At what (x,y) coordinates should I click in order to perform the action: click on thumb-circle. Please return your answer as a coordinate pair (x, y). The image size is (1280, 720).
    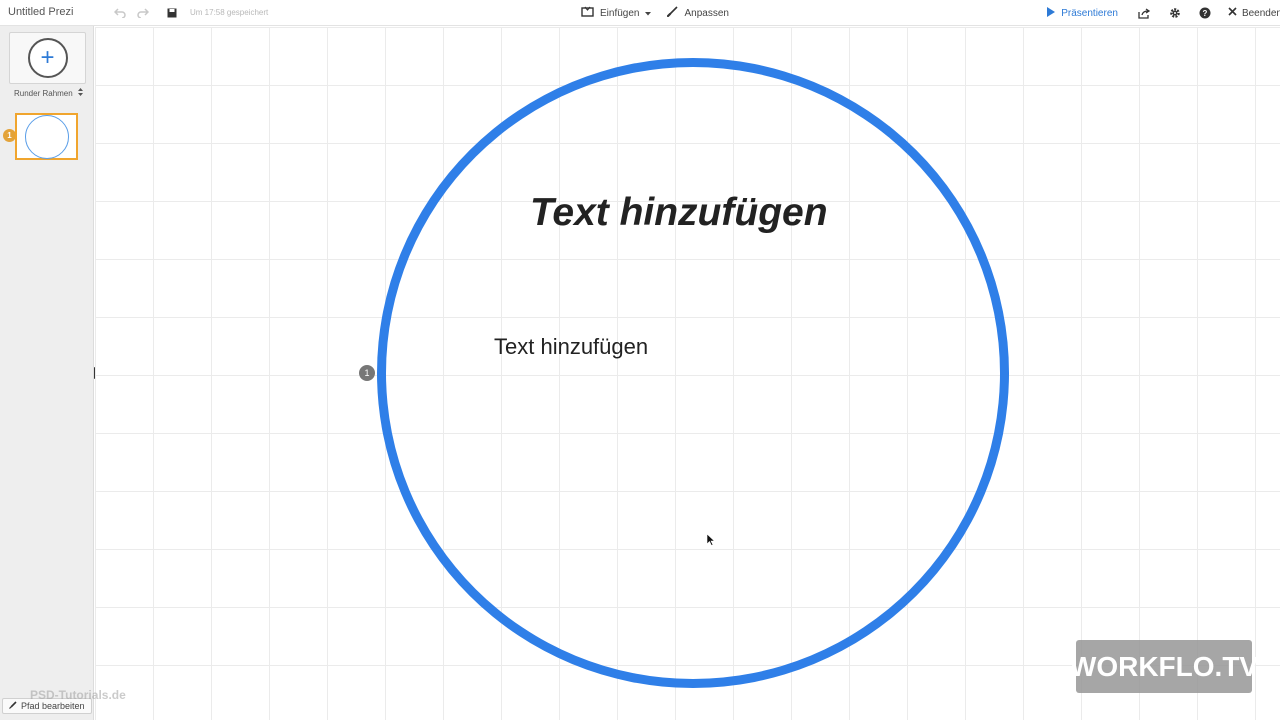
    Looking at the image, I should click on (46, 136).